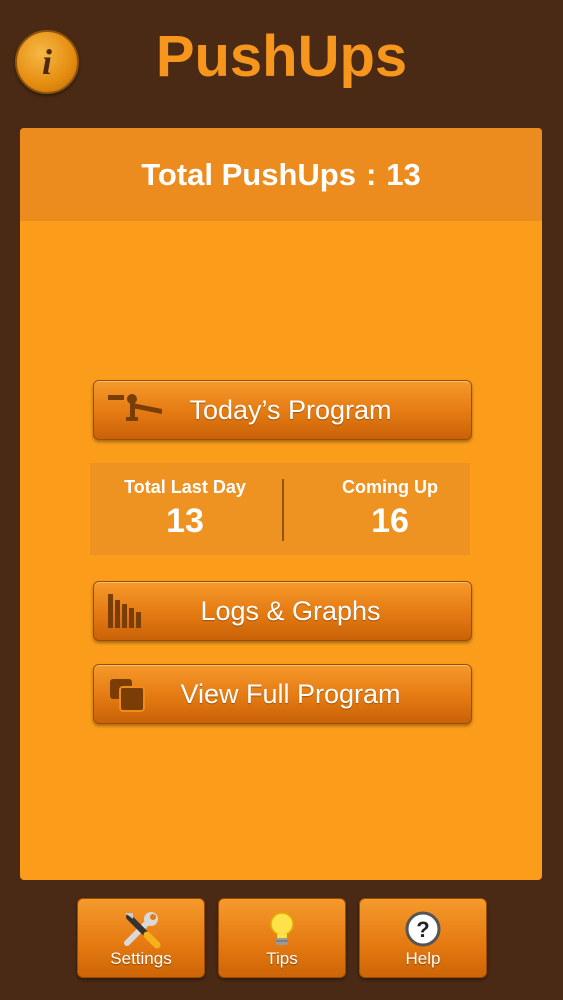  What do you see at coordinates (283, 510) in the screenshot?
I see `stats-divider` at bounding box center [283, 510].